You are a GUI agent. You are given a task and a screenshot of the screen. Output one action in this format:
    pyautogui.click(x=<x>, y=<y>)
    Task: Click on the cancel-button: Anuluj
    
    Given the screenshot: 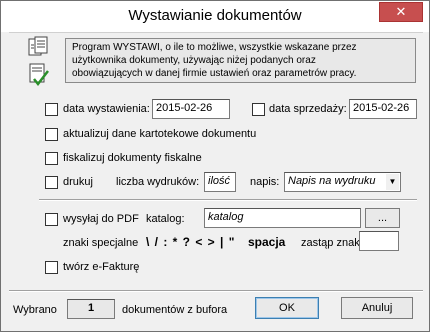 What is the action you would take?
    pyautogui.click(x=377, y=308)
    